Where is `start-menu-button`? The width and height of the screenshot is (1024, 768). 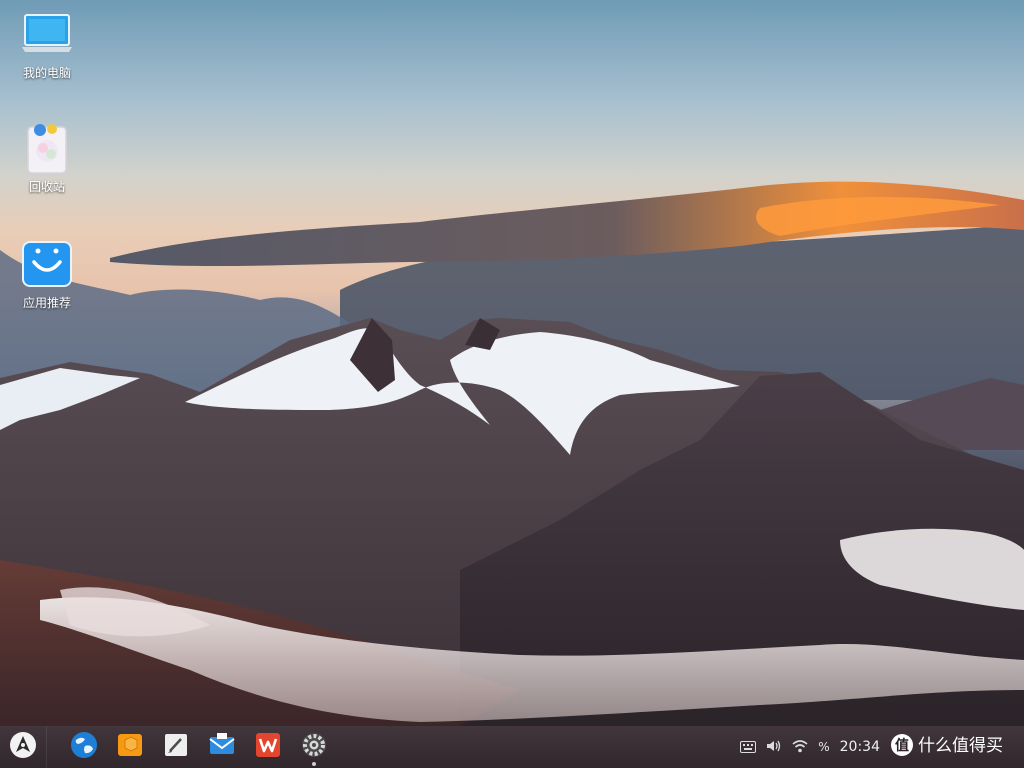 start-menu-button is located at coordinates (23, 747).